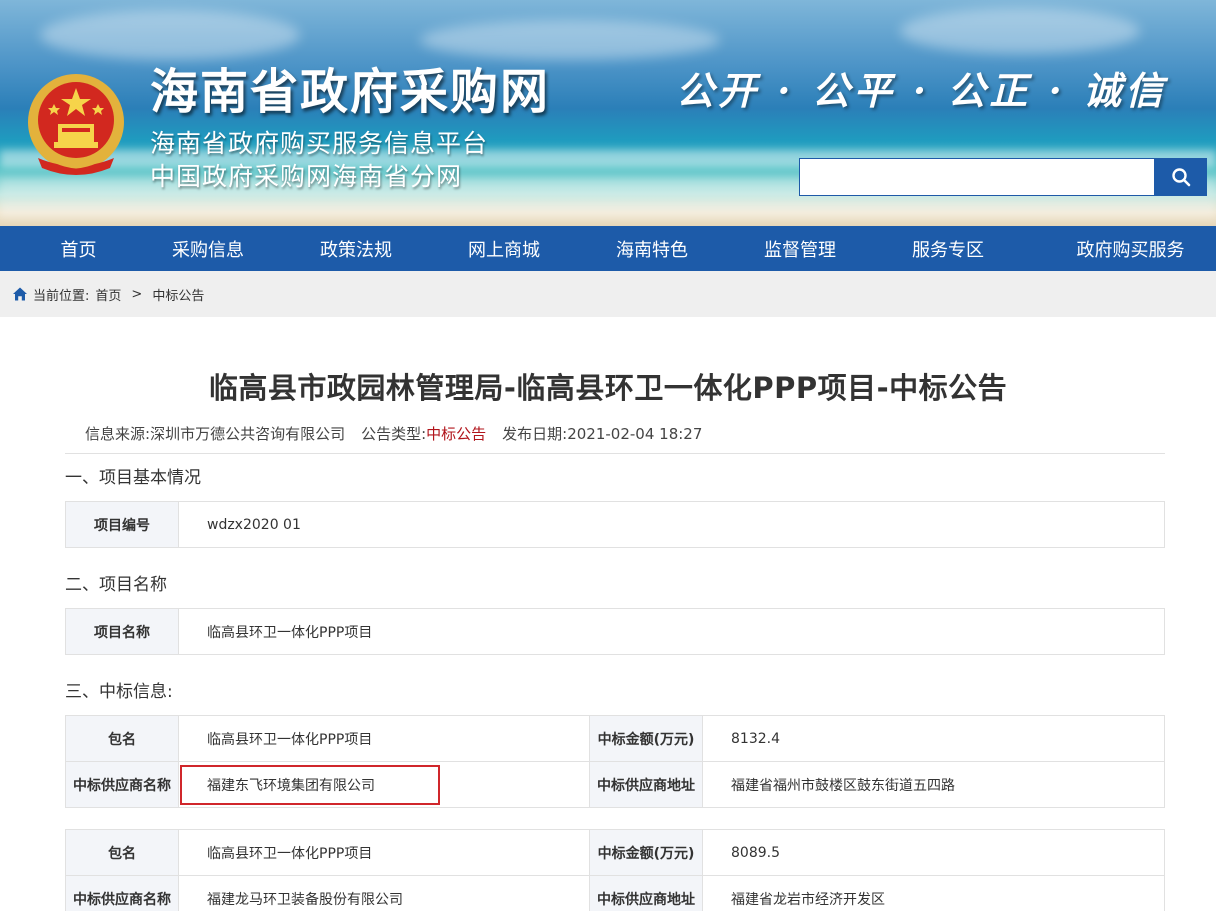 This screenshot has width=1216, height=911. I want to click on project-number-value: wdzx2020 01, so click(671, 524).